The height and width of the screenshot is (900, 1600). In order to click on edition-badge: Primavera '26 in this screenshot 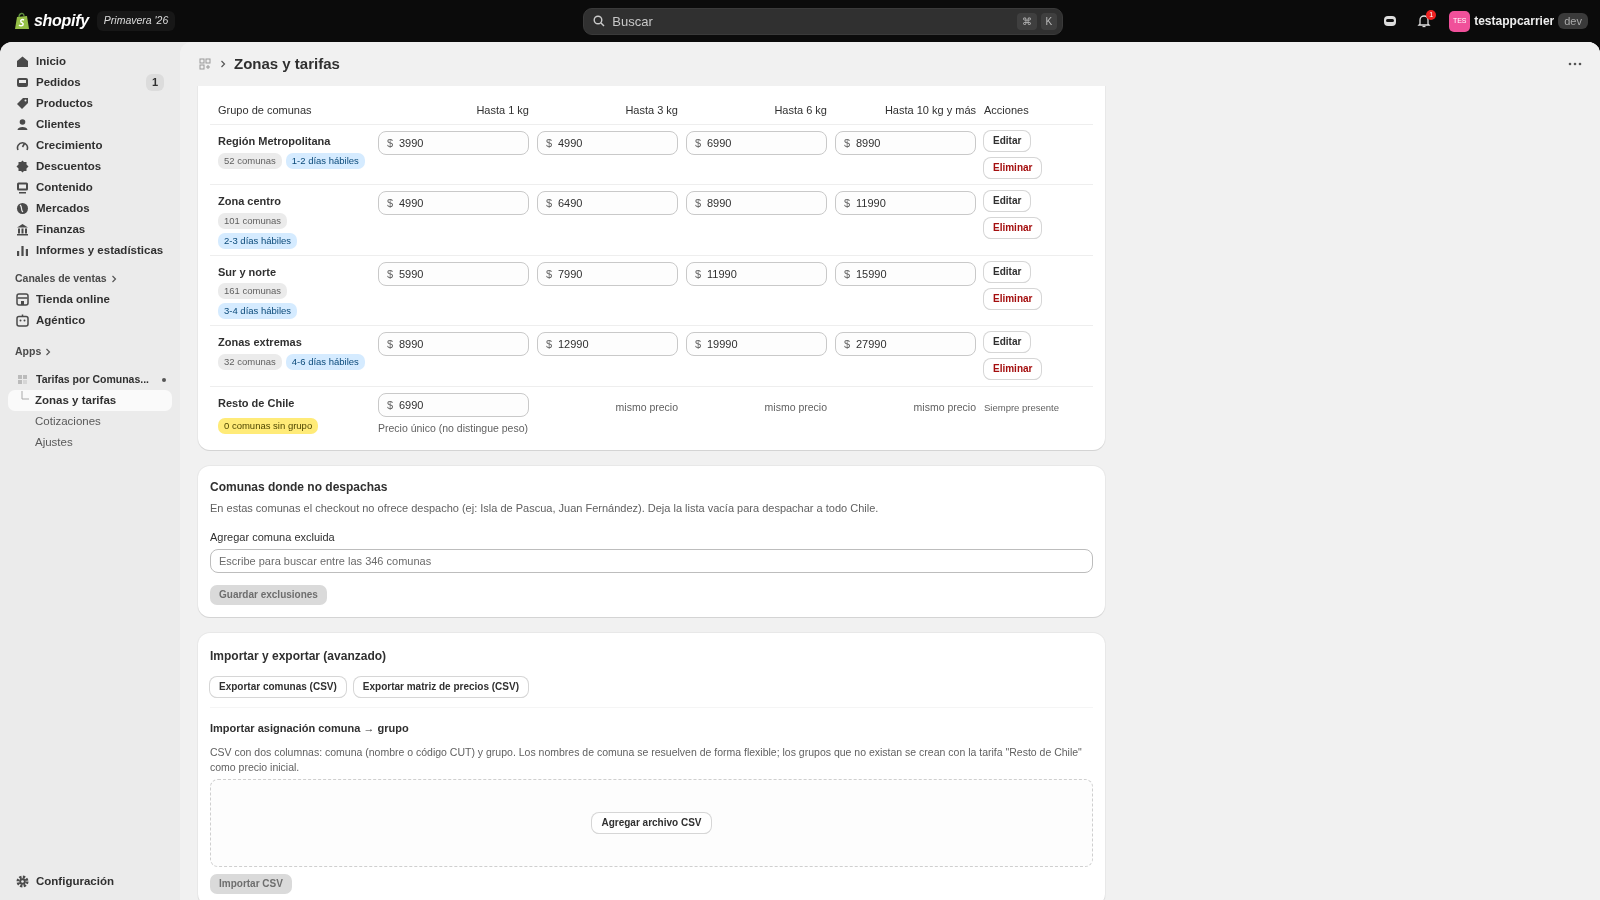, I will do `click(136, 21)`.